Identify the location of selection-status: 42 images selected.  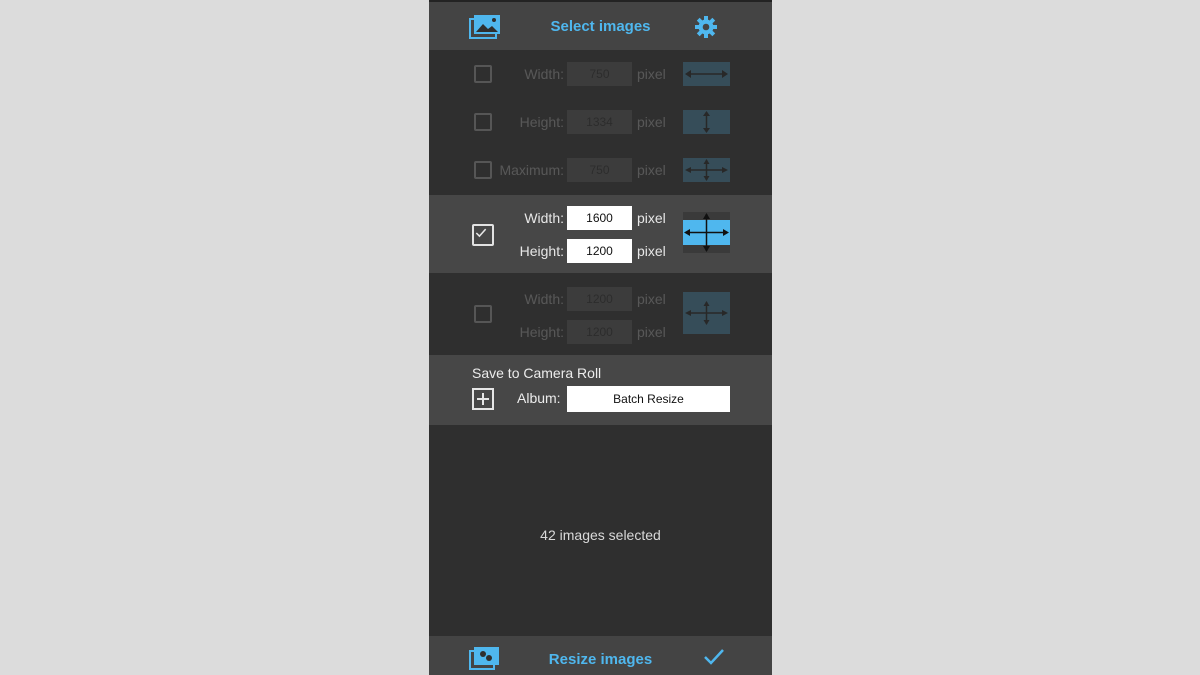
(600, 535).